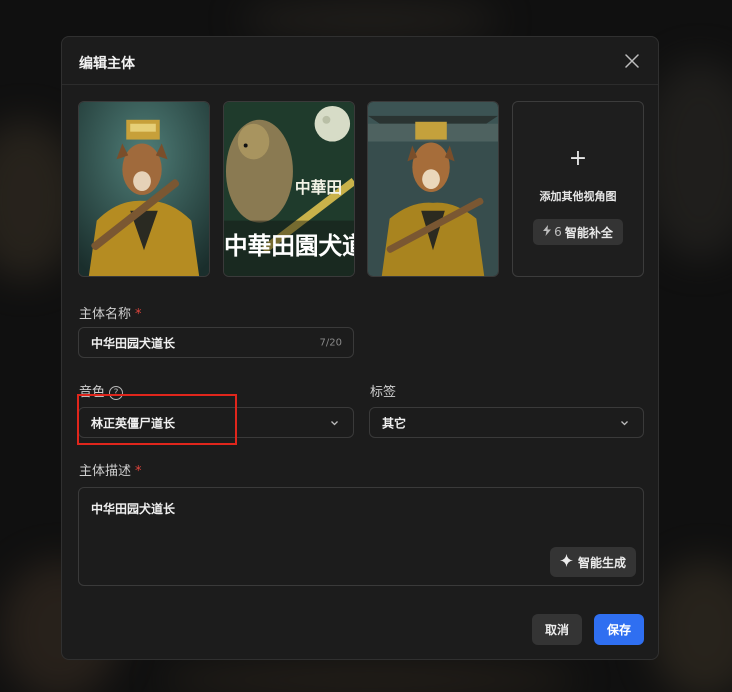  Describe the element at coordinates (110, 314) in the screenshot. I see `name-label: 主体名称 *` at that location.